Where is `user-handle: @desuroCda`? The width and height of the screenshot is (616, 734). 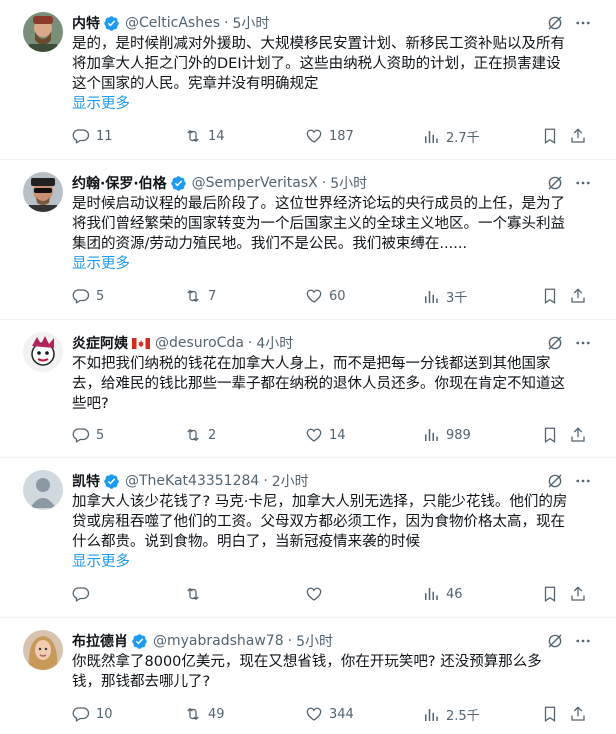
user-handle: @desuroCda is located at coordinates (199, 343).